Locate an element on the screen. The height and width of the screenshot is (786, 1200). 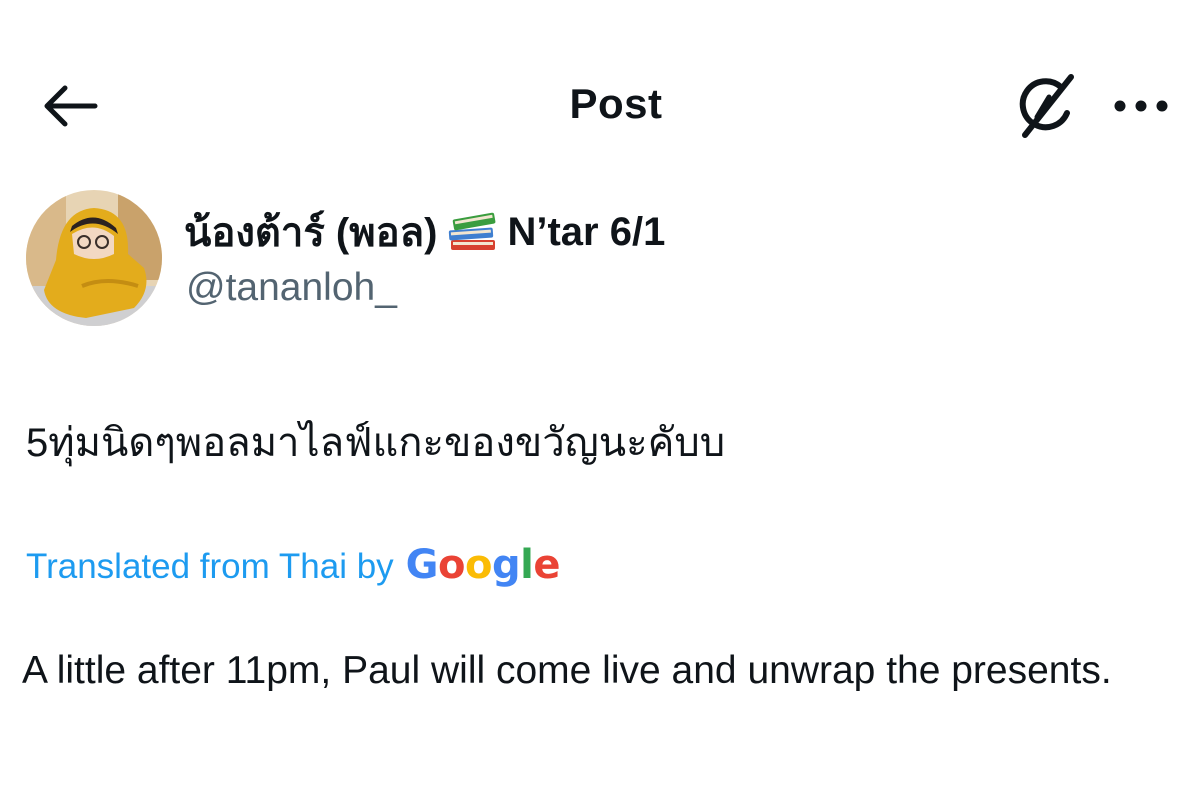
grok-icon is located at coordinates (1046, 106).